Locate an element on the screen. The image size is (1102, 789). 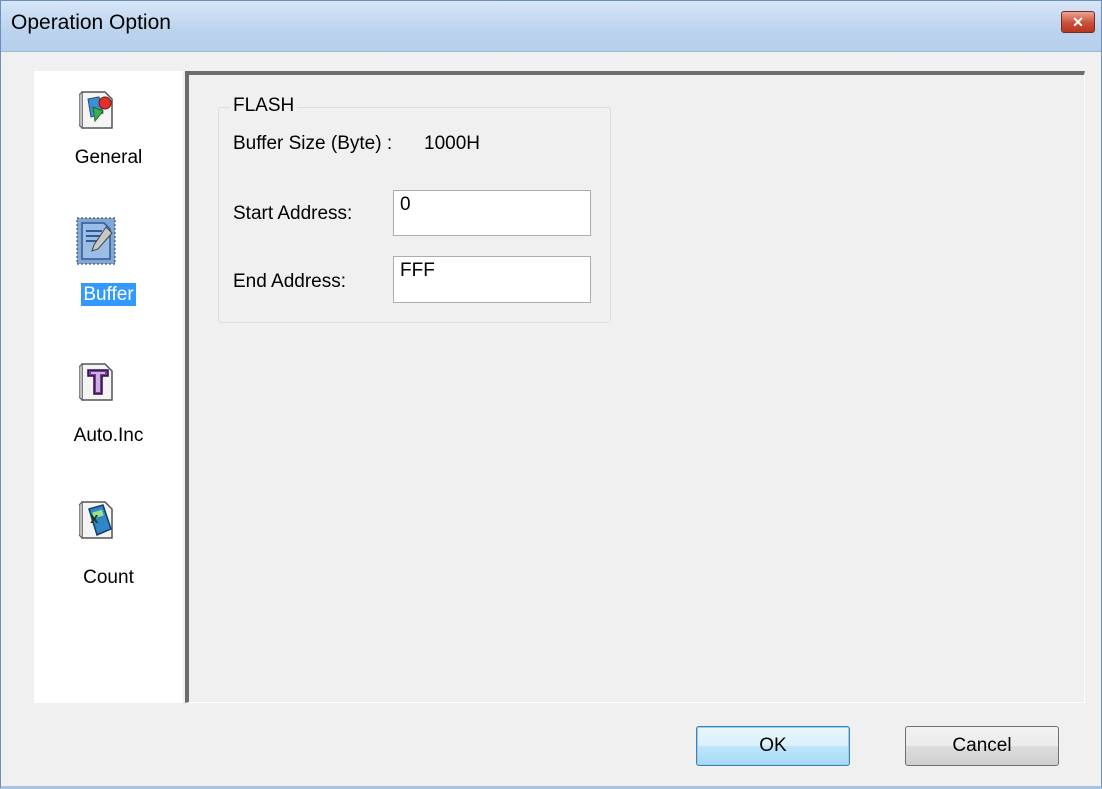
end-address-input: FFF is located at coordinates (492, 279).